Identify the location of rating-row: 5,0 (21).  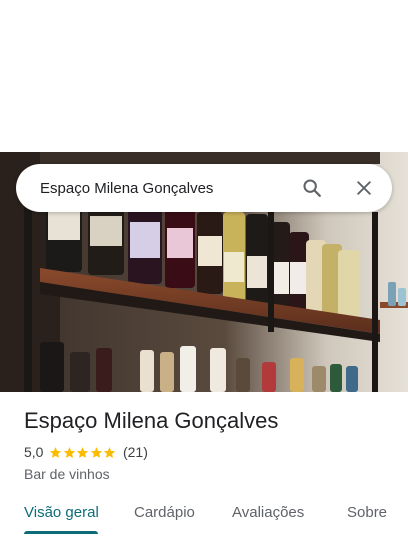
(208, 452).